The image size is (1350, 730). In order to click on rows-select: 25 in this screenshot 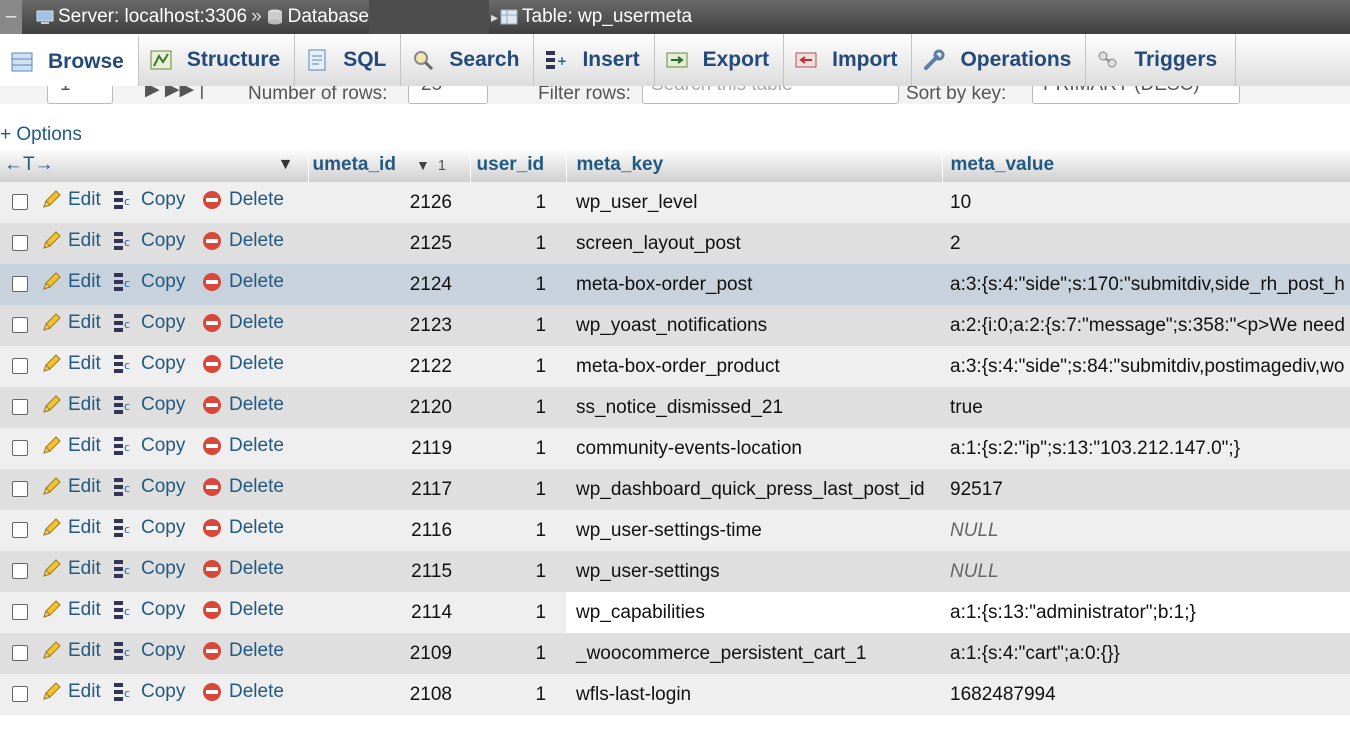, I will do `click(448, 95)`.